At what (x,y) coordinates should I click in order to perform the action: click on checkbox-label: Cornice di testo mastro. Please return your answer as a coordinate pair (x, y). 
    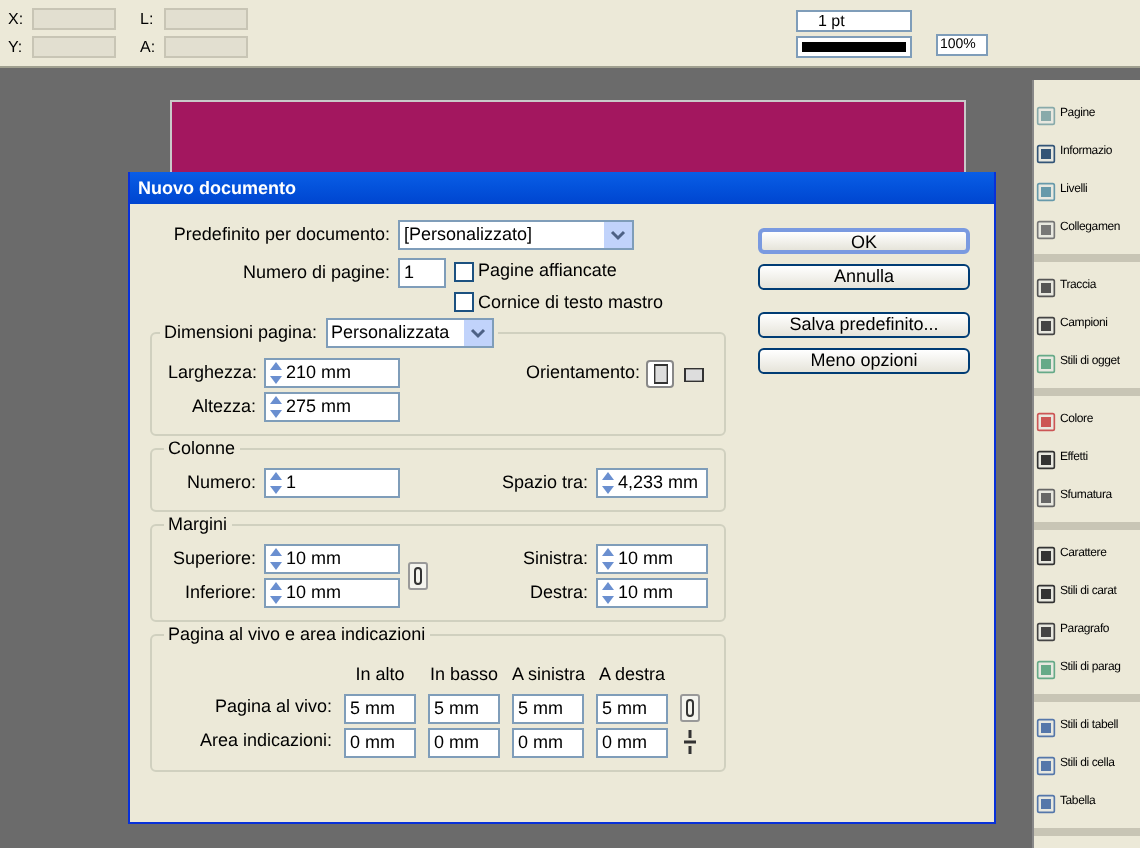
    Looking at the image, I should click on (571, 302).